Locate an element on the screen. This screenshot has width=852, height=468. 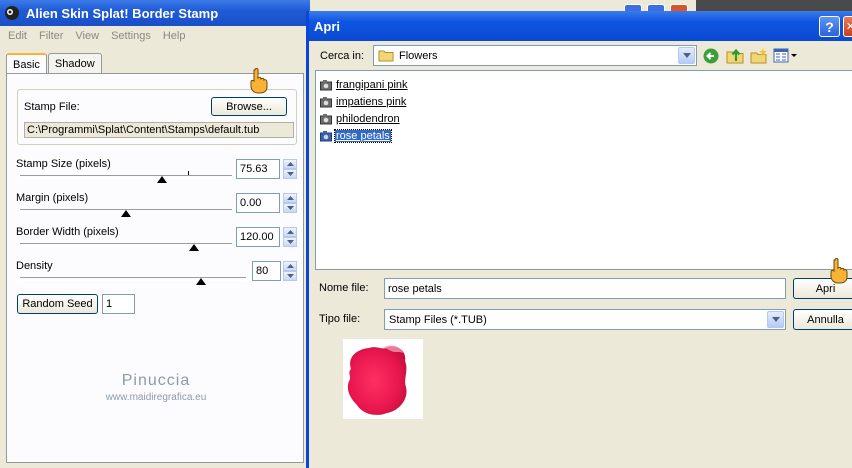
look-in-label: Cerca in: is located at coordinates (342, 56).